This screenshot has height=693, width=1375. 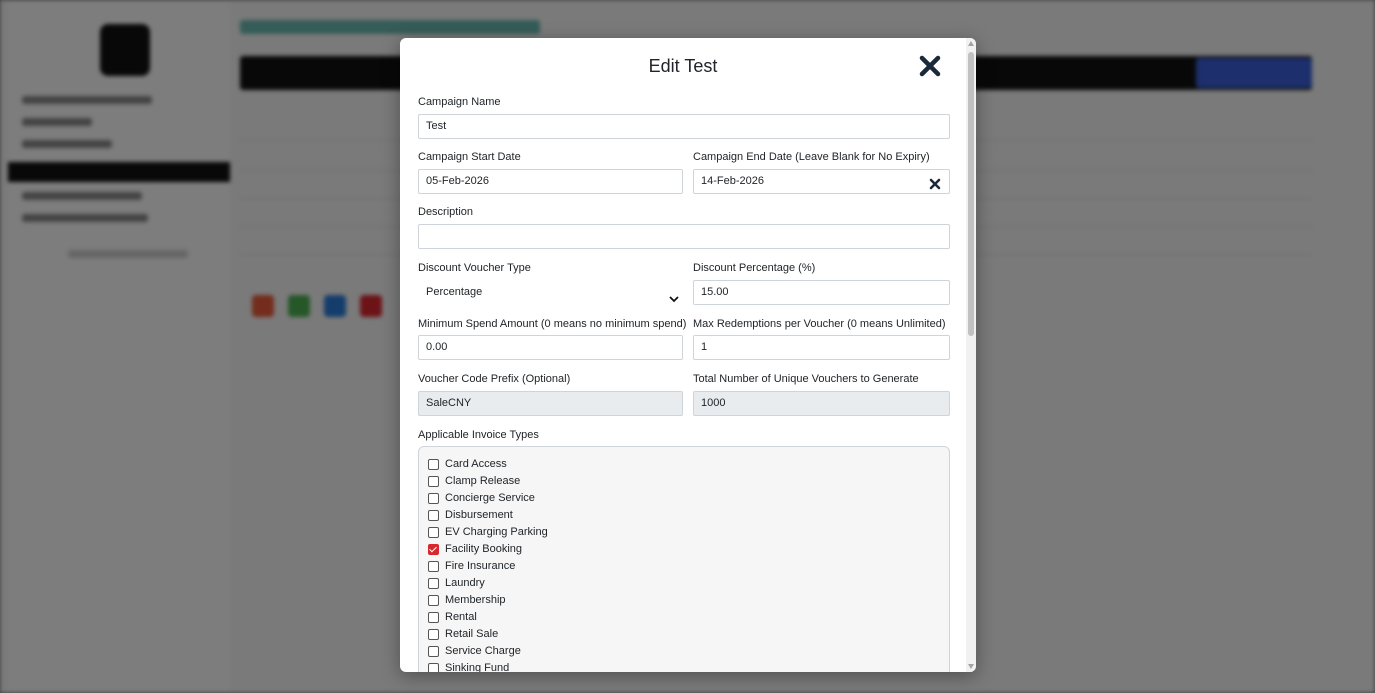 What do you see at coordinates (971, 666) in the screenshot?
I see `scroll-down-arrow` at bounding box center [971, 666].